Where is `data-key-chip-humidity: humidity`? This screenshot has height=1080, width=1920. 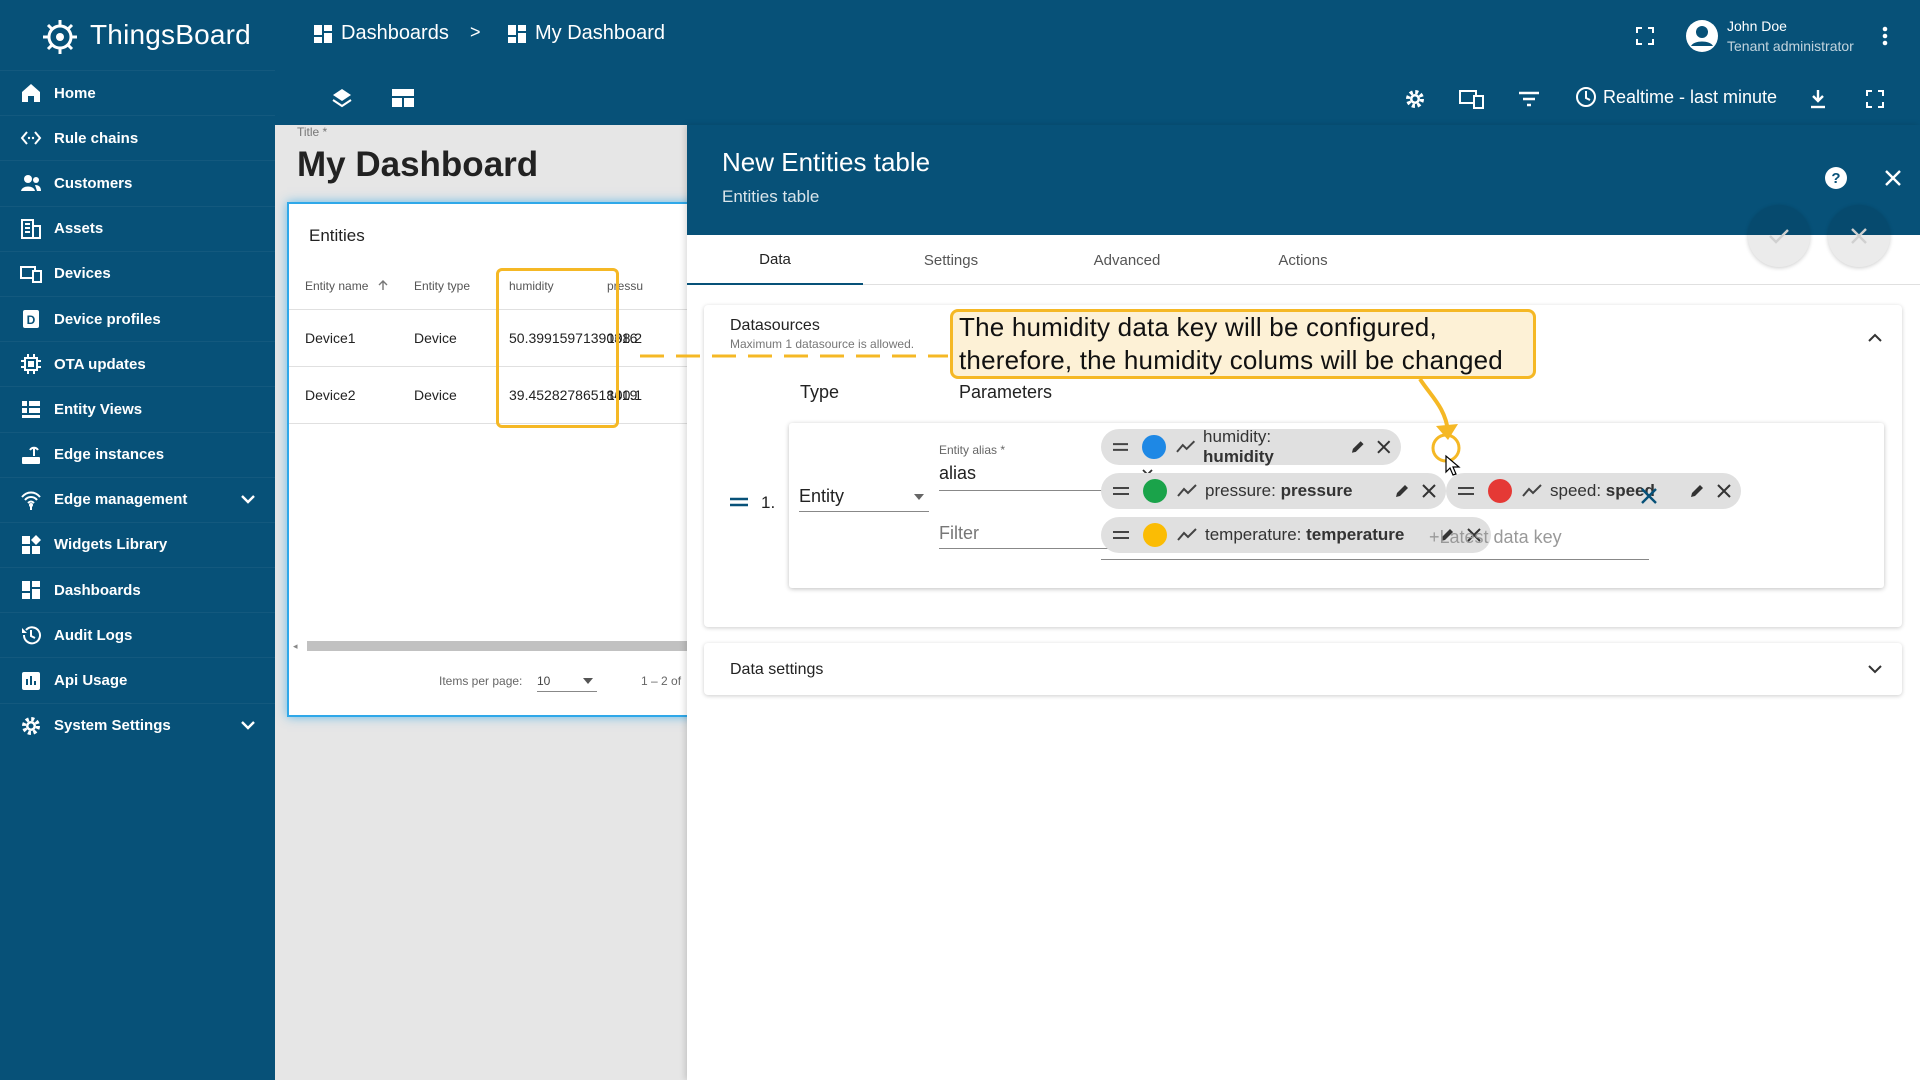 data-key-chip-humidity: humidity is located at coordinates (1251, 446).